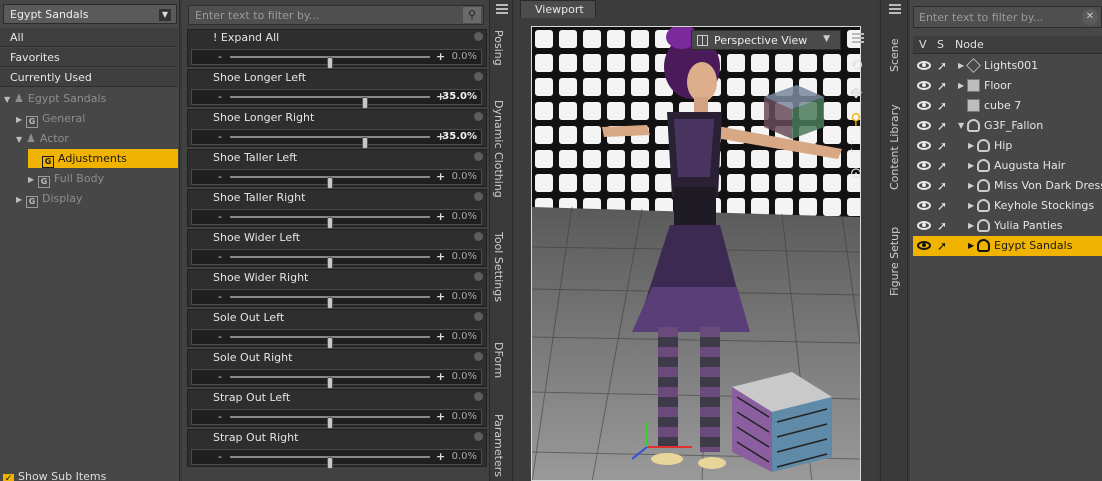 The height and width of the screenshot is (481, 1102). What do you see at coordinates (498, 445) in the screenshot?
I see `tab-parameters: Parameters` at bounding box center [498, 445].